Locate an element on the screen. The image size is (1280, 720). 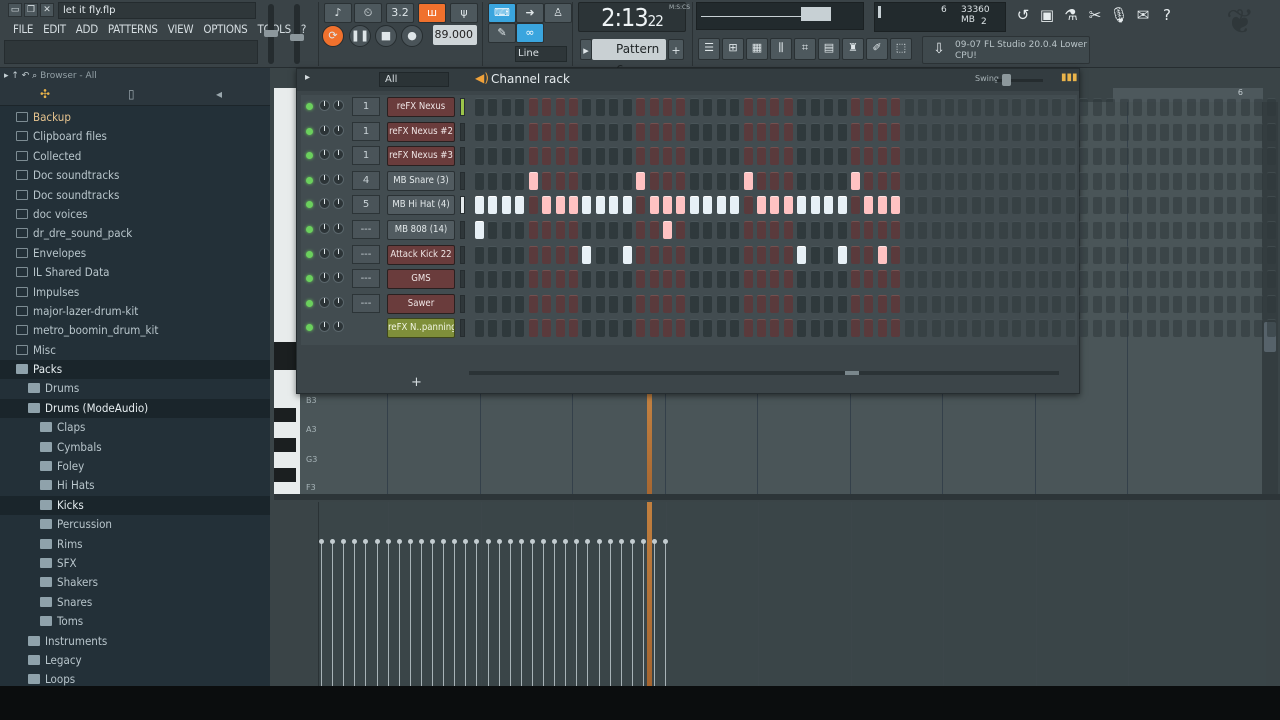
browser-item: Legacy is located at coordinates (135, 660).